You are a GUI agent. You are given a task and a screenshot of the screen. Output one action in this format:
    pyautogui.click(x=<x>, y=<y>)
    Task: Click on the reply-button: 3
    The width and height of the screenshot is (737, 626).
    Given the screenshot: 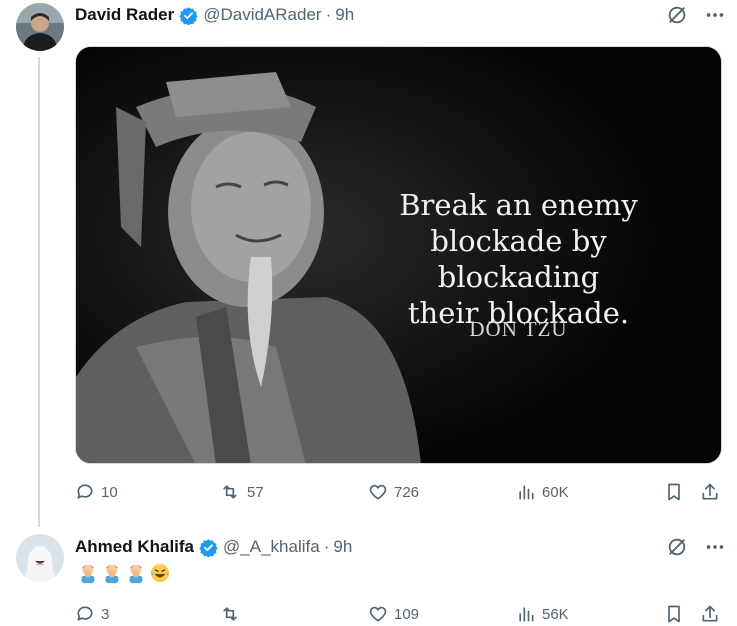 What is the action you would take?
    pyautogui.click(x=92, y=614)
    